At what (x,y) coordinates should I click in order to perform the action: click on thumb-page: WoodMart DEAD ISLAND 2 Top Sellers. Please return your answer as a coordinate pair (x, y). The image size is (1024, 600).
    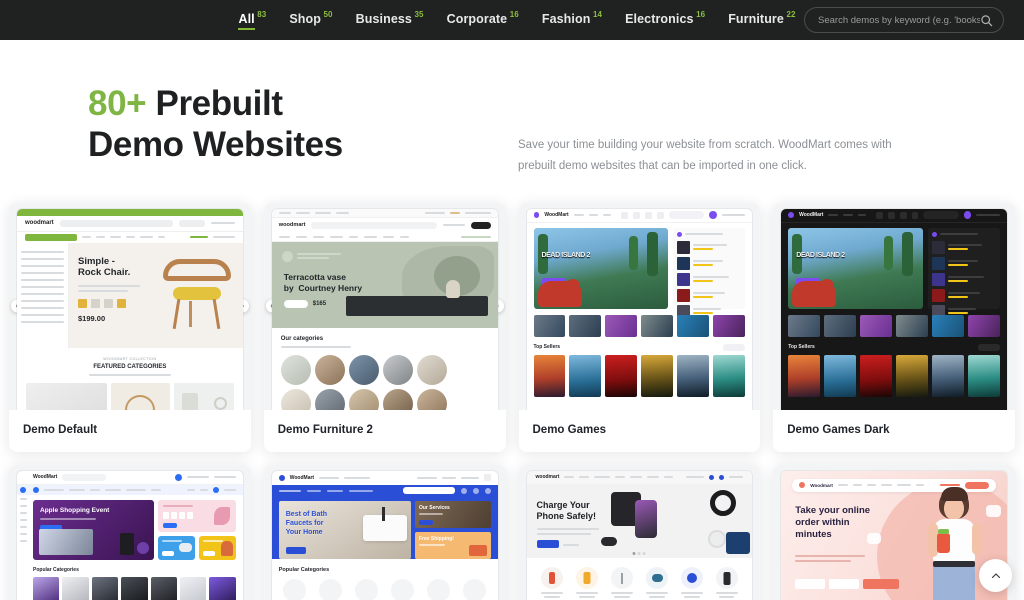
    Looking at the image, I should click on (639, 309).